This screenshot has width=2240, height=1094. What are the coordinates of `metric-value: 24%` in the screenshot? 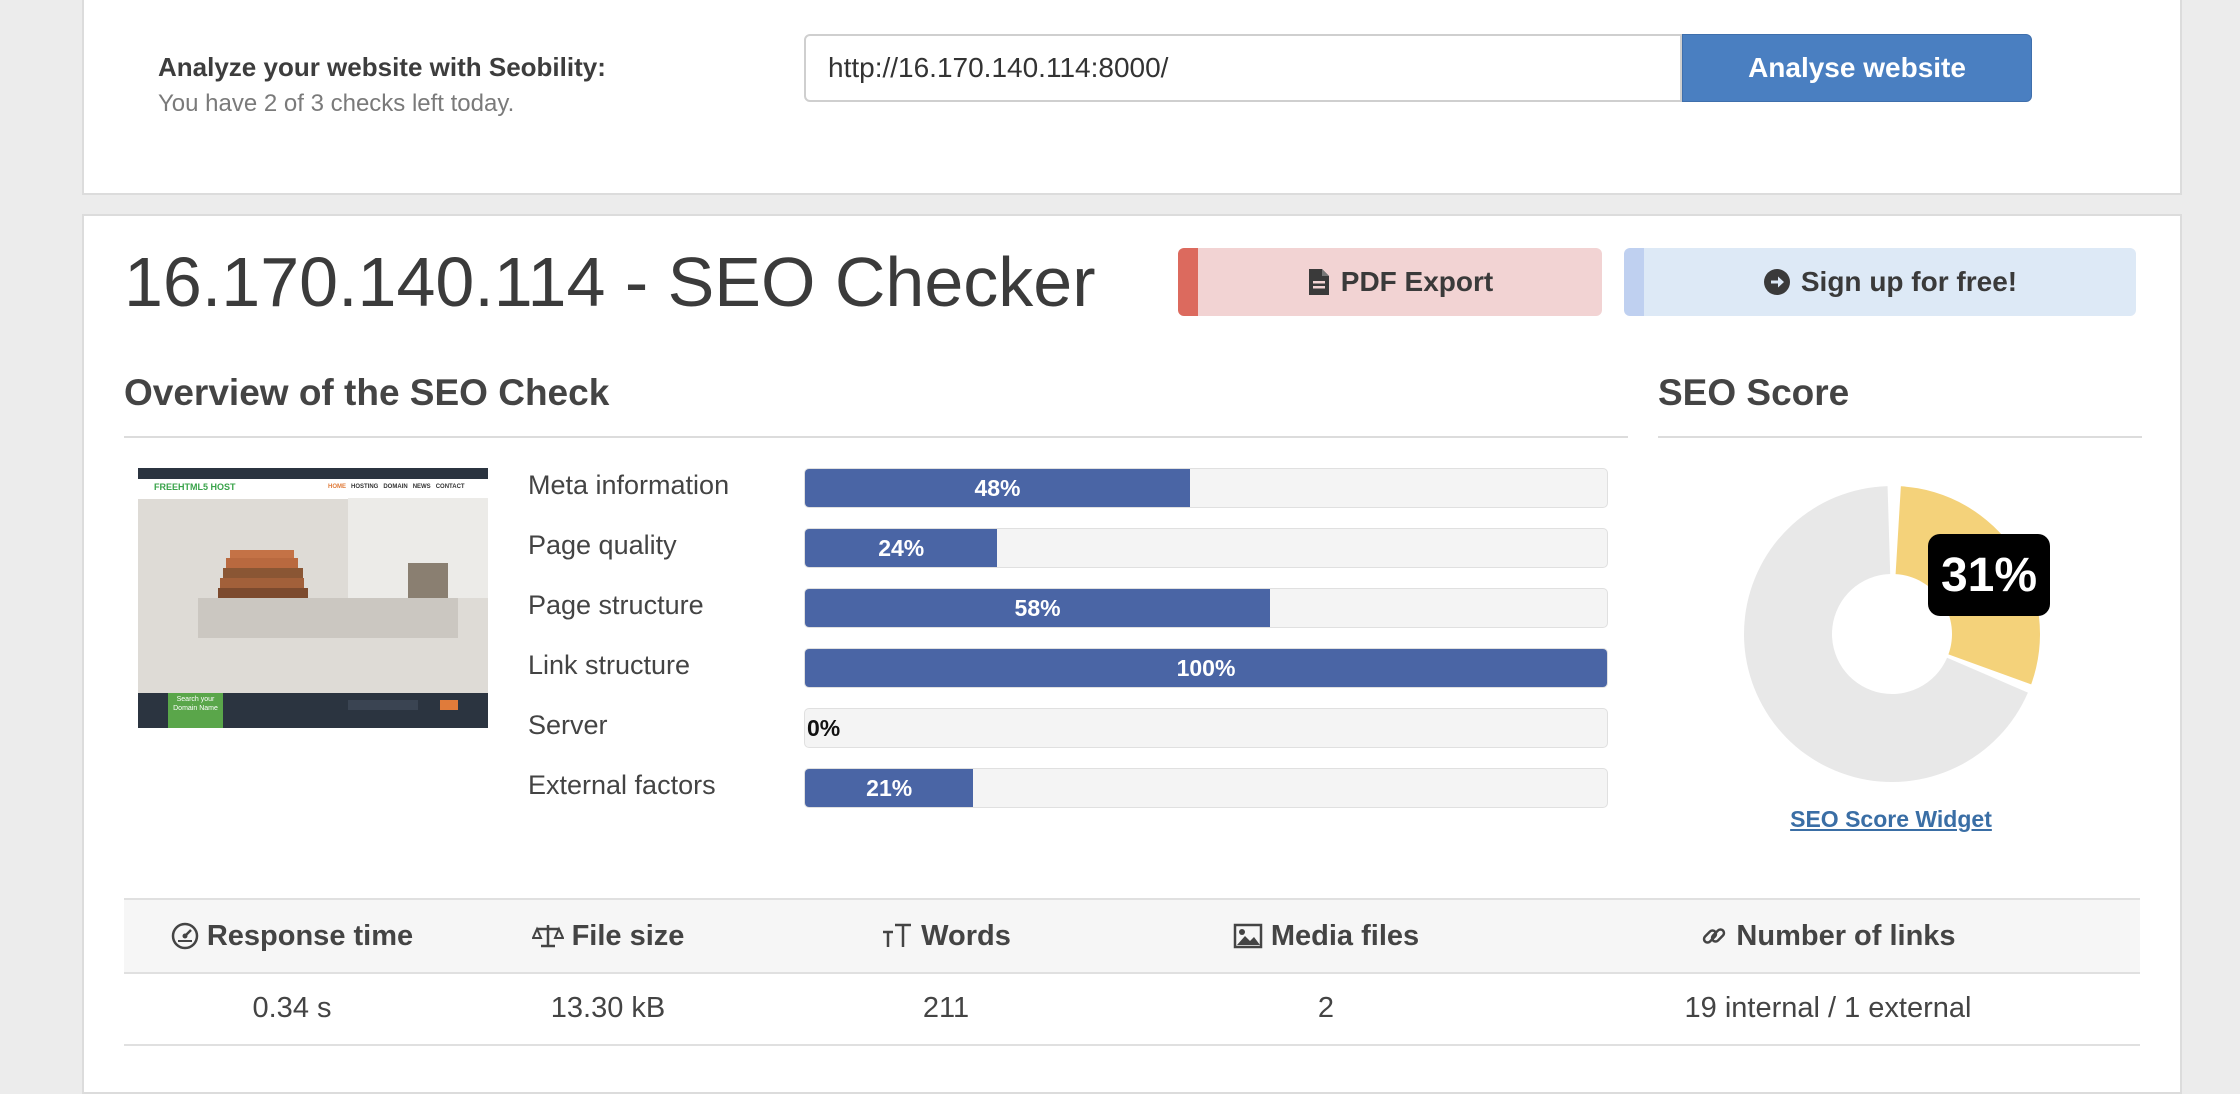 It's located at (901, 547).